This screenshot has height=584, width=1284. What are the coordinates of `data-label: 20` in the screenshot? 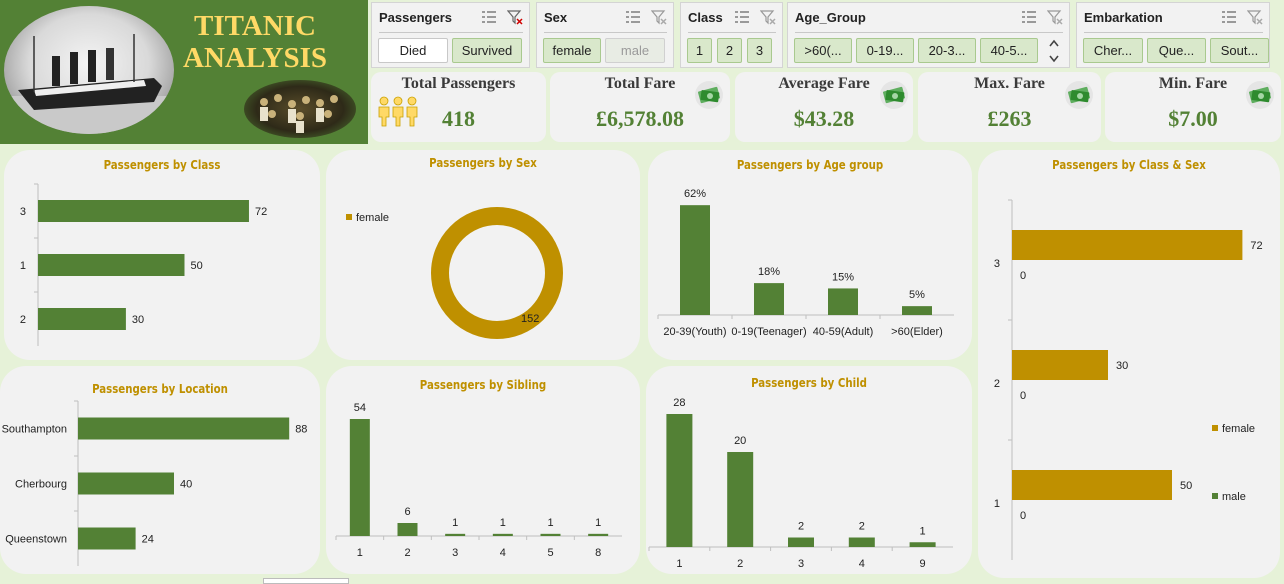 It's located at (740, 441).